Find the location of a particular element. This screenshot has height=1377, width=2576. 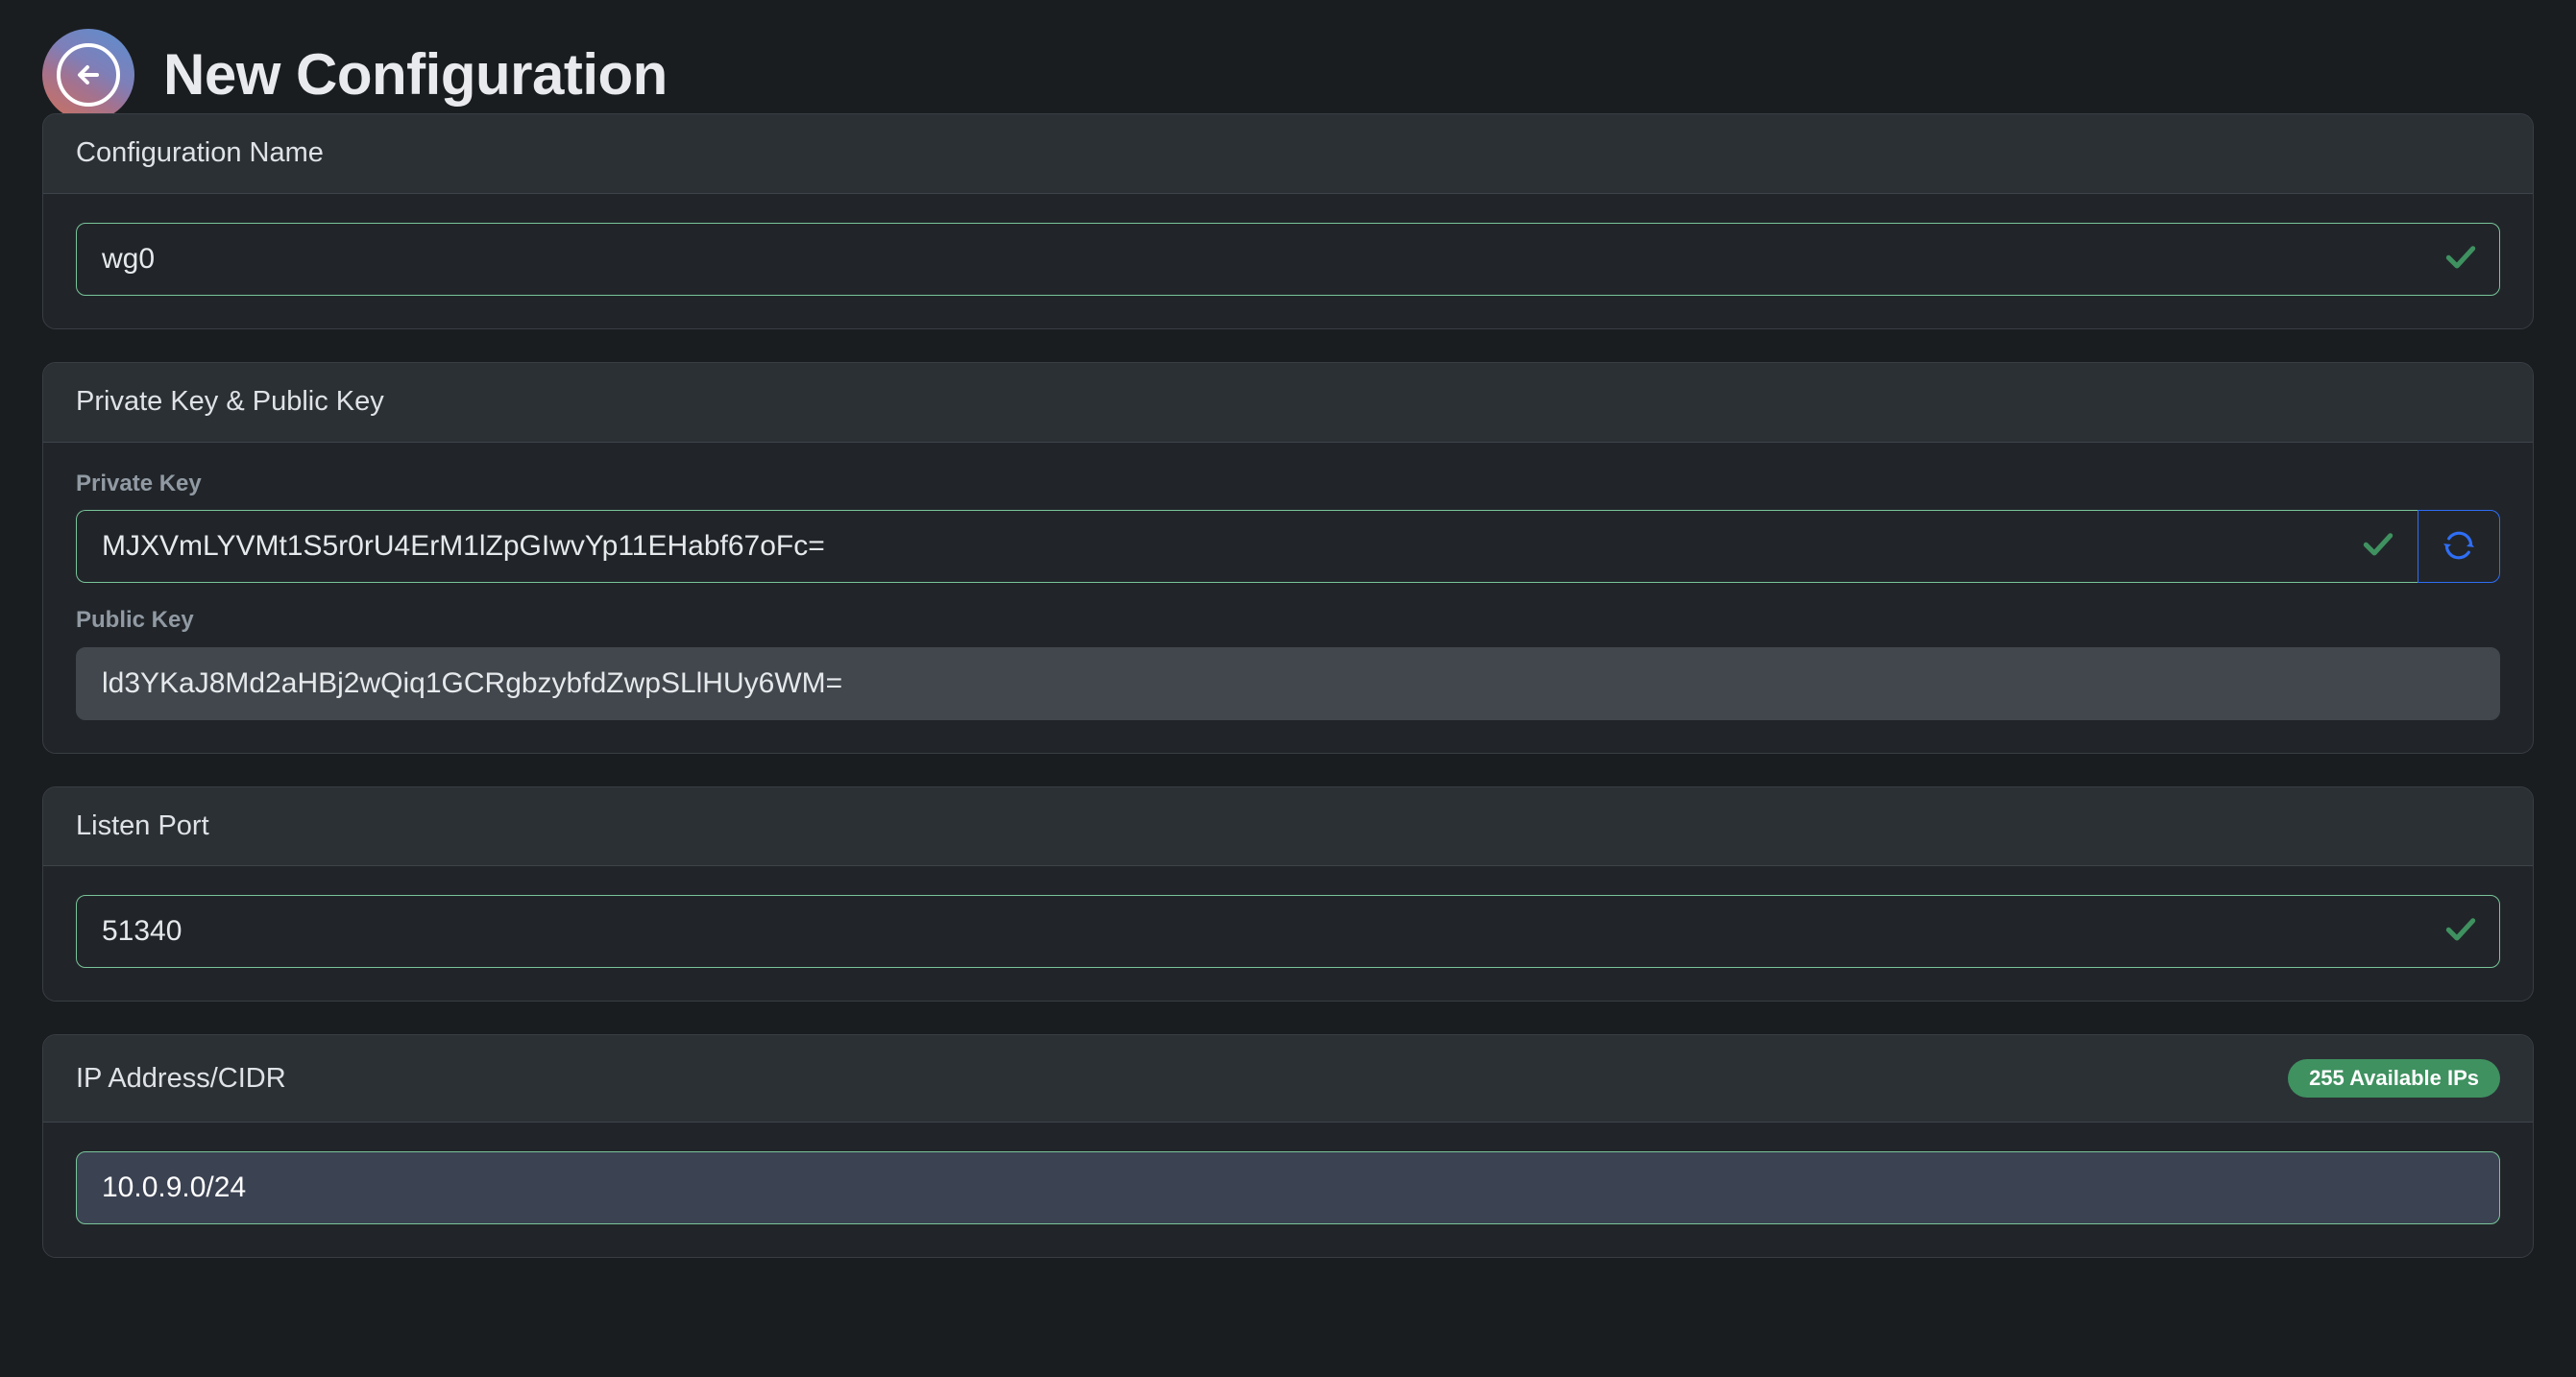

refresh-icon is located at coordinates (2459, 547).